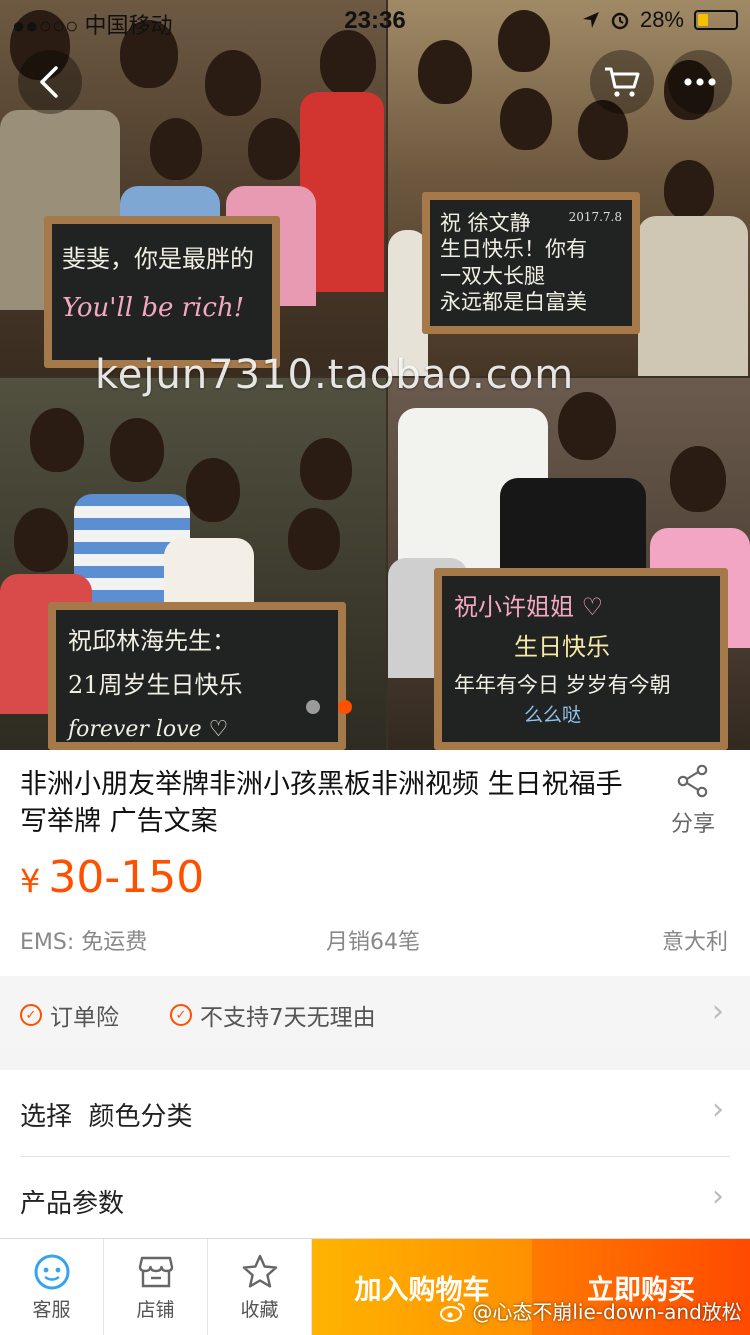 This screenshot has width=750, height=1335. What do you see at coordinates (693, 801) in the screenshot?
I see `share-button: 分享` at bounding box center [693, 801].